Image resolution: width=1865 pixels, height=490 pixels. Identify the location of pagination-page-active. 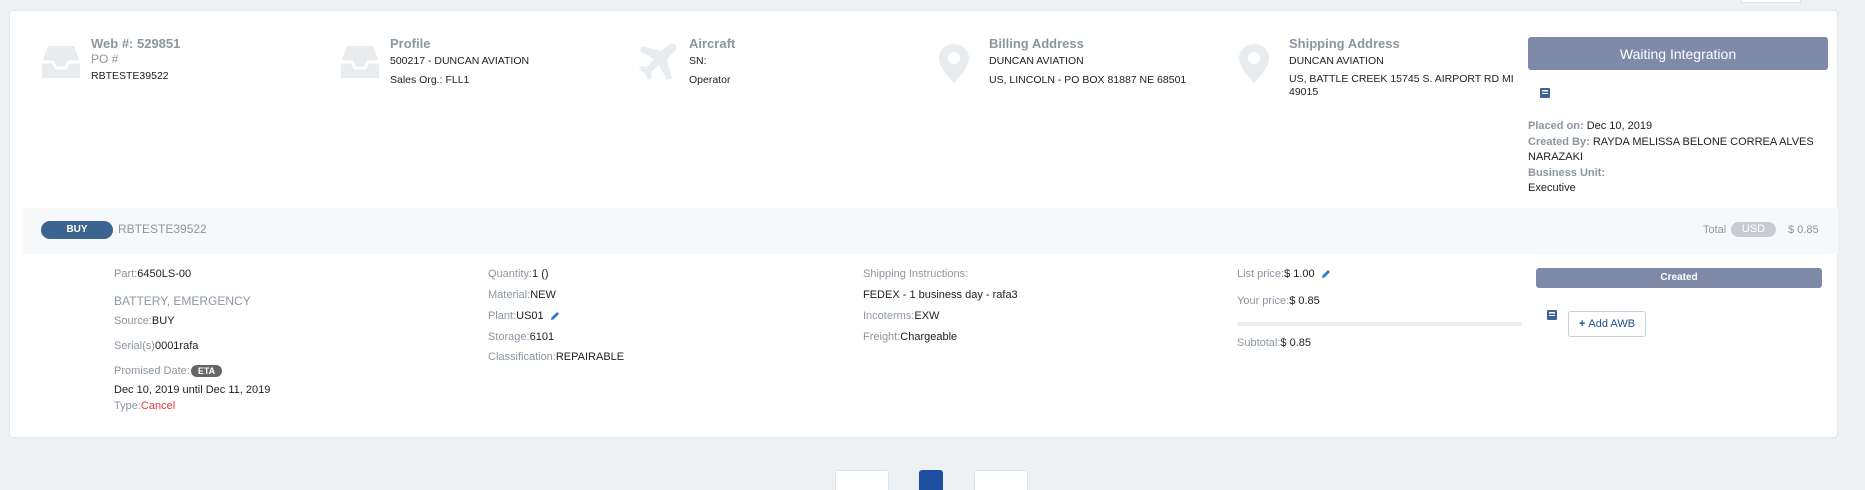
(931, 480).